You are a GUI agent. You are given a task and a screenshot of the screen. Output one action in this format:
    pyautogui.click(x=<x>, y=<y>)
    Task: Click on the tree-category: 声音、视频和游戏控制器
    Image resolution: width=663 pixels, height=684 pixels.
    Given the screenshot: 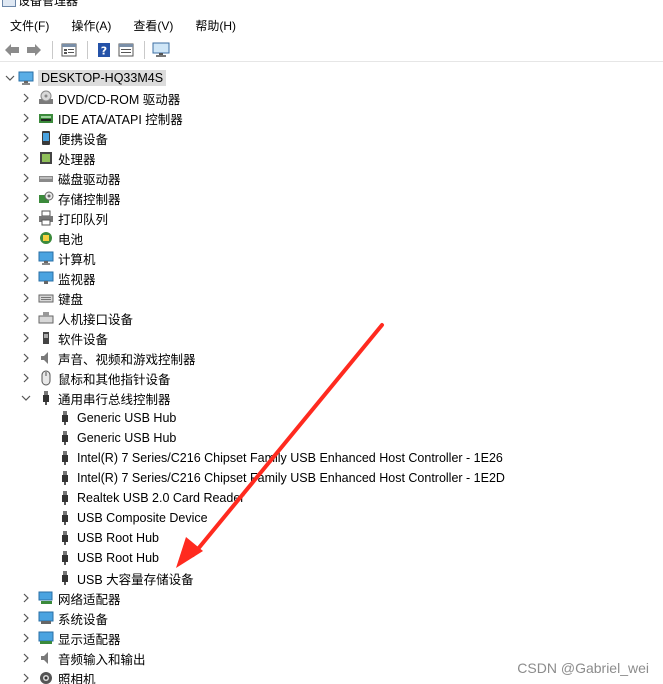 What is the action you would take?
    pyautogui.click(x=109, y=358)
    